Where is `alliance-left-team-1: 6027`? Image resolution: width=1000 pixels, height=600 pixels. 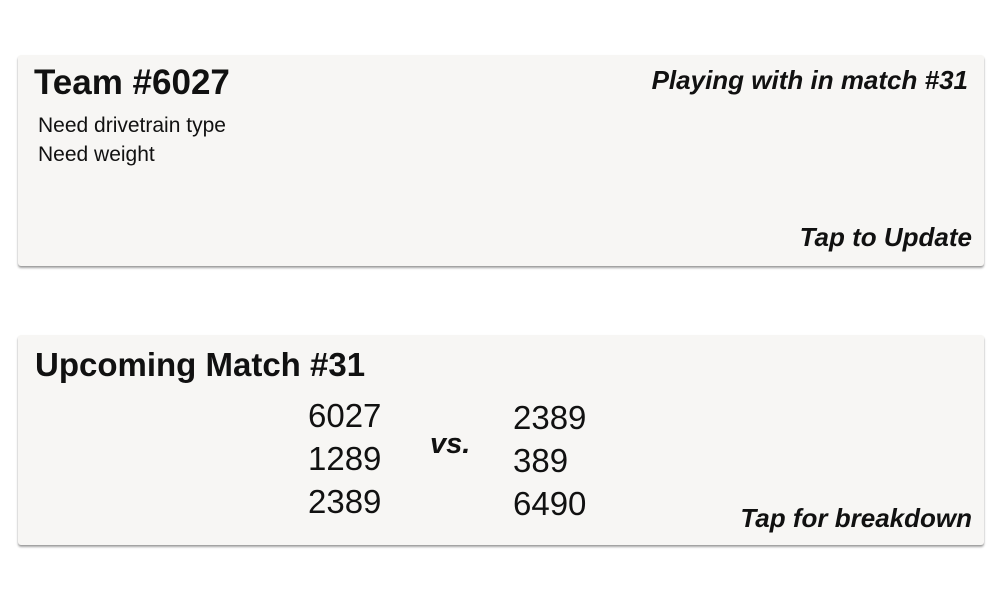
alliance-left-team-1: 6027 is located at coordinates (345, 415).